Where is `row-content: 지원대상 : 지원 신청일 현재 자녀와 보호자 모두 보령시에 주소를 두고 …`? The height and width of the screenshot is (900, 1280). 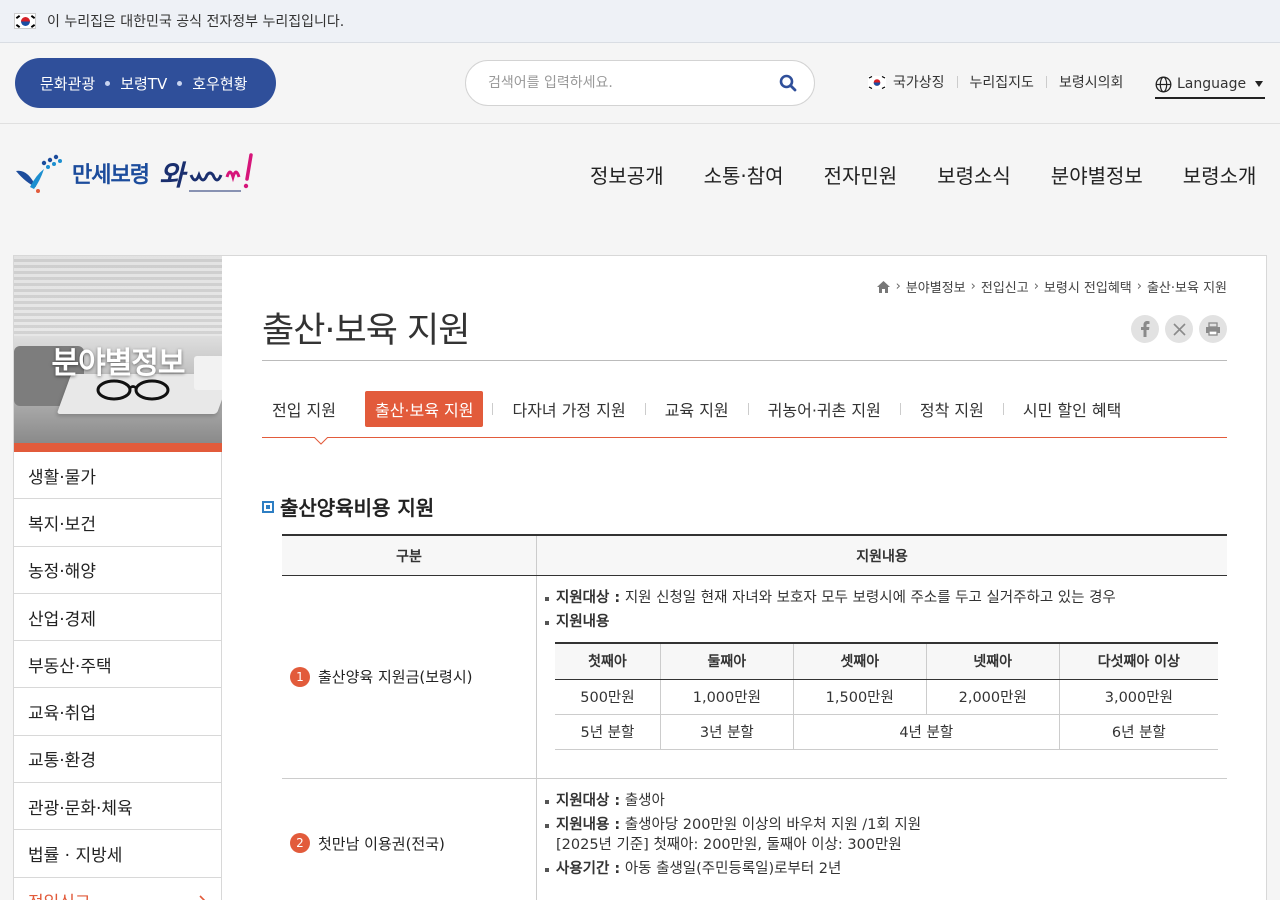 row-content: 지원대상 : 지원 신청일 현재 자녀와 보호자 모두 보령시에 주소를 두고 … is located at coordinates (882, 677).